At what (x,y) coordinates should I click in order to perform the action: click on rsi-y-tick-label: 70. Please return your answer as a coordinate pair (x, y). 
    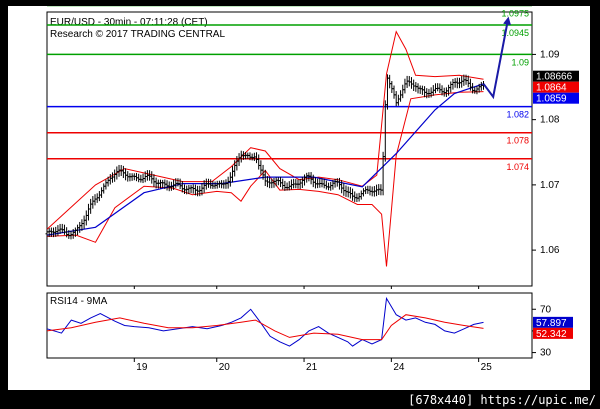
    Looking at the image, I should click on (546, 309).